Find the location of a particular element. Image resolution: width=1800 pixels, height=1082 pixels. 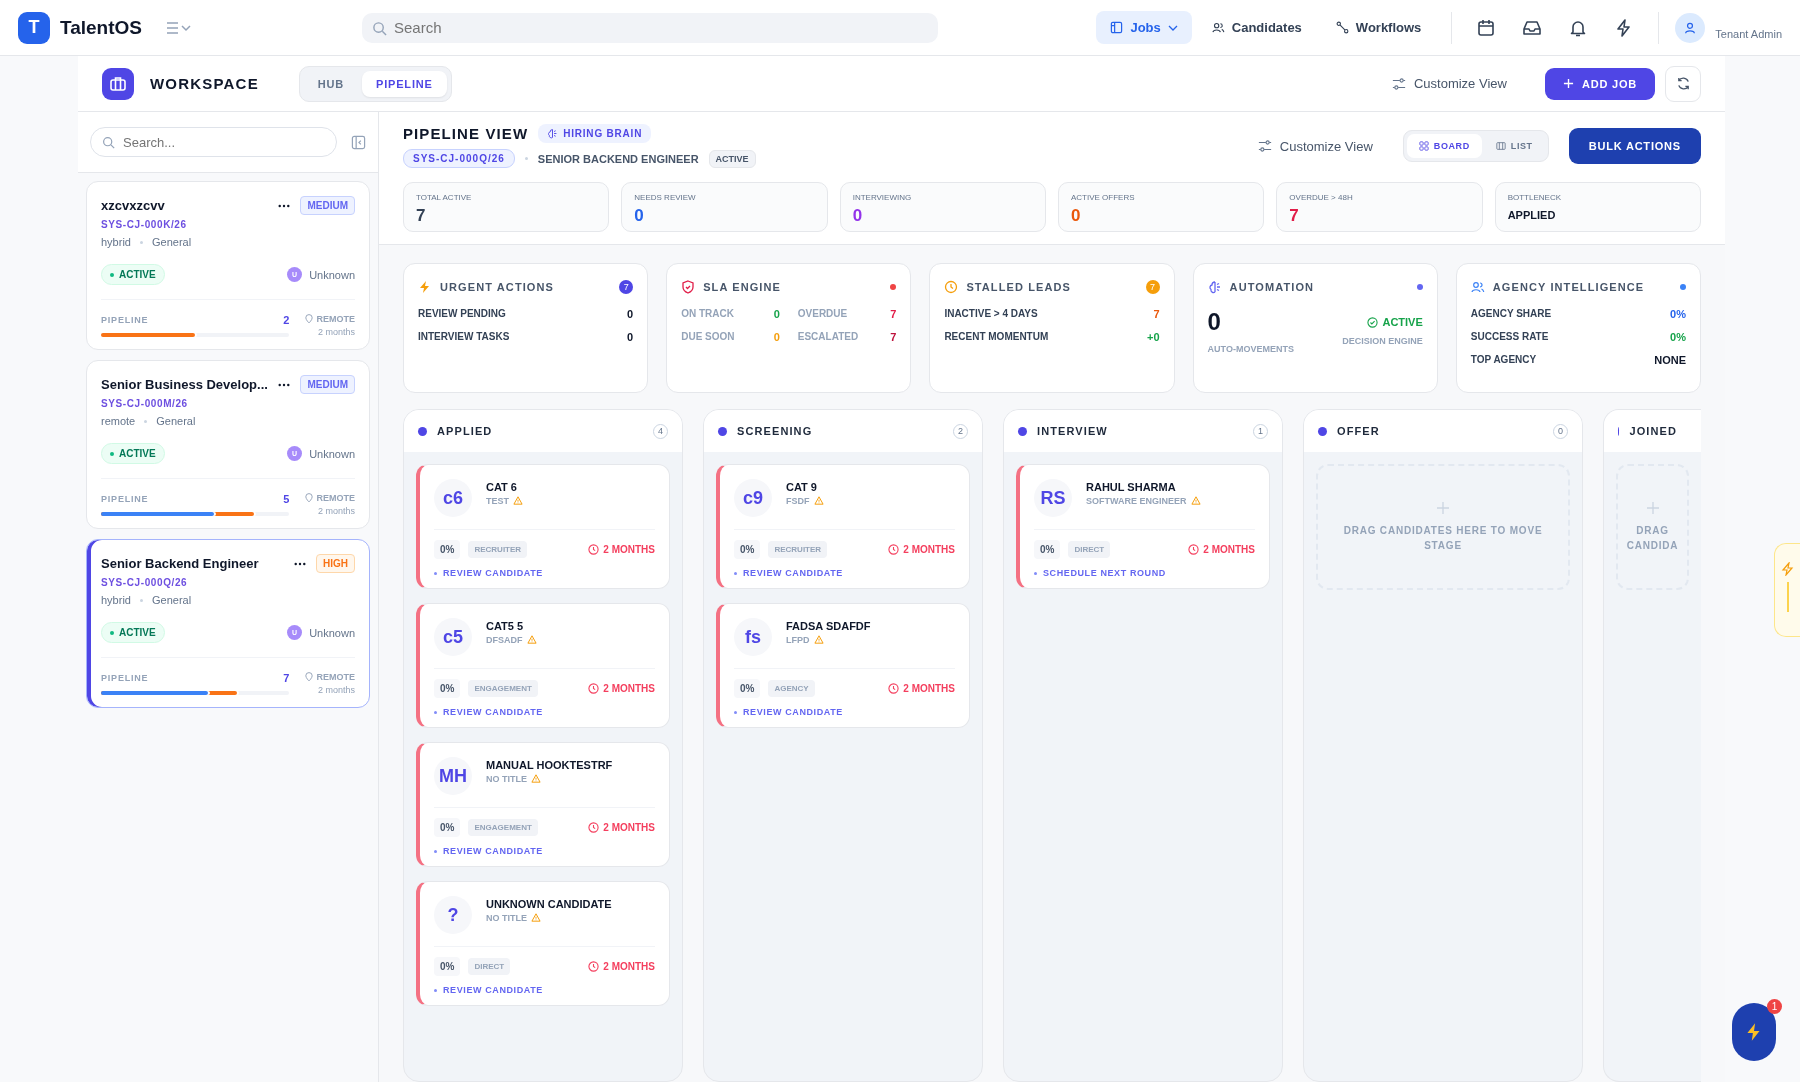

candidate-card: c6 CAT 6 TEST 0% RECRUITER 2 MONTHS REVIEW CANDIDATE is located at coordinates (543, 526).